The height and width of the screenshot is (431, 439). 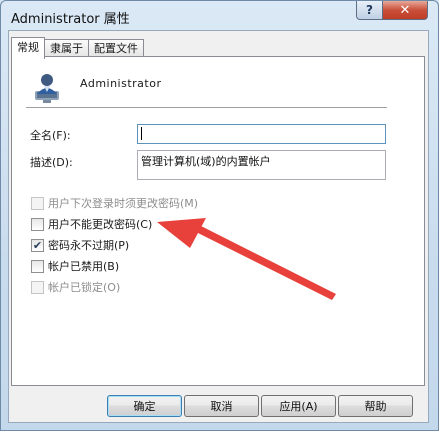 I want to click on ok-button: 确定, so click(x=144, y=406).